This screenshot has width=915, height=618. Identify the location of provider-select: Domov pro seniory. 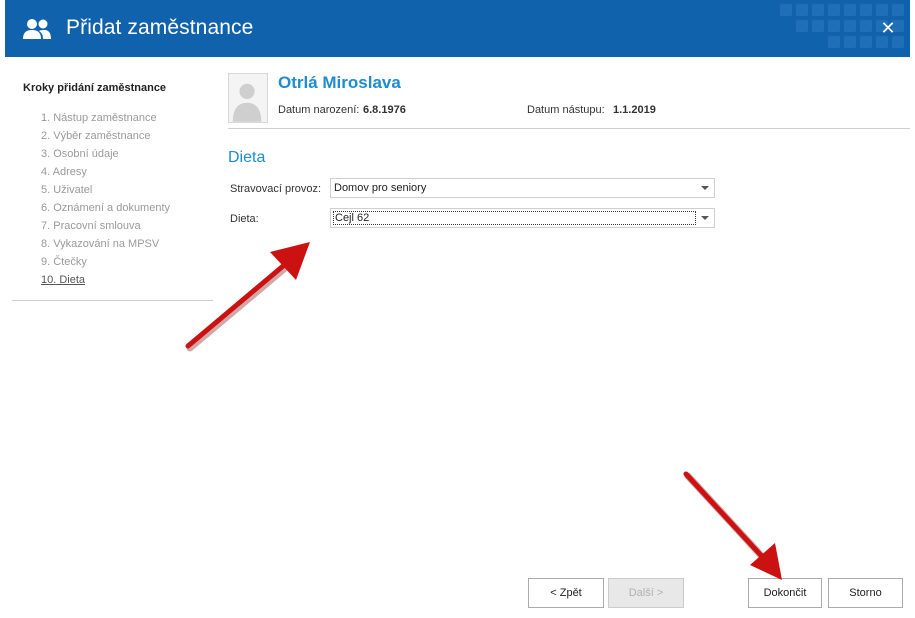
(522, 188).